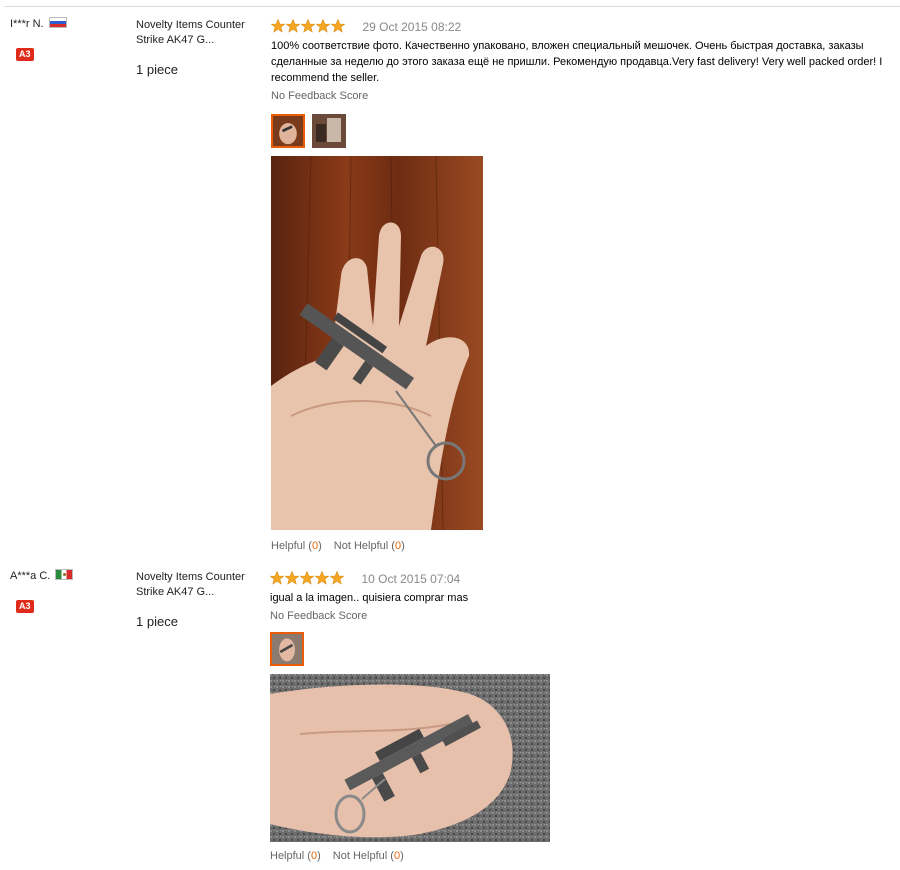 Image resolution: width=900 pixels, height=870 pixels. I want to click on reviewer-name: A***a C., so click(42, 575).